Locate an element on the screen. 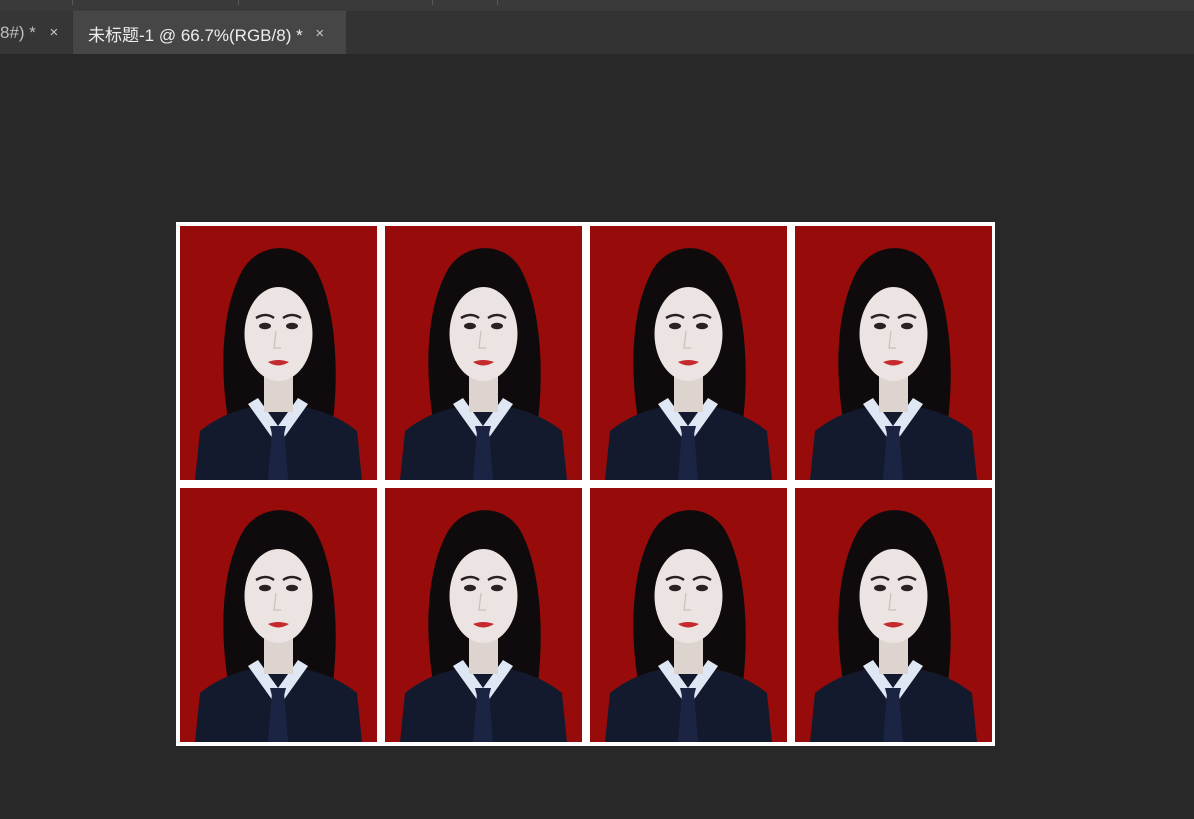 Image resolution: width=1194 pixels, height=819 pixels. document-tab-bar: 8#) * × 未标题-1 @ 66.7%(RGB/8) * × is located at coordinates (597, 32).